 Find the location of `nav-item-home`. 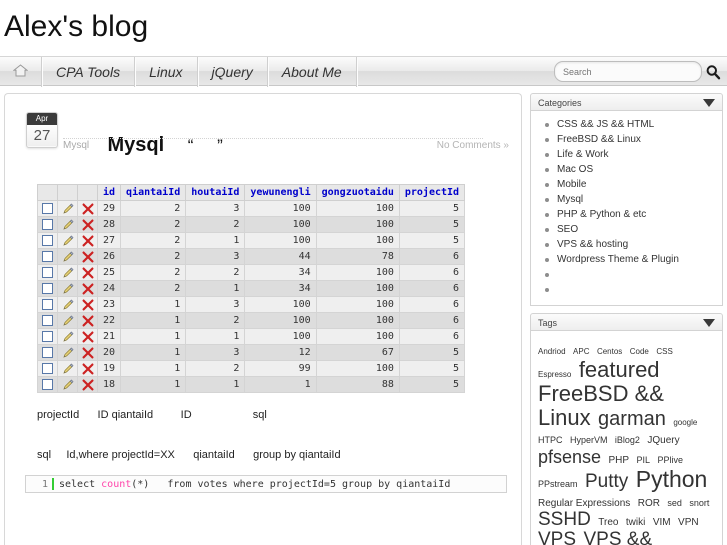

nav-item-home is located at coordinates (21, 72).